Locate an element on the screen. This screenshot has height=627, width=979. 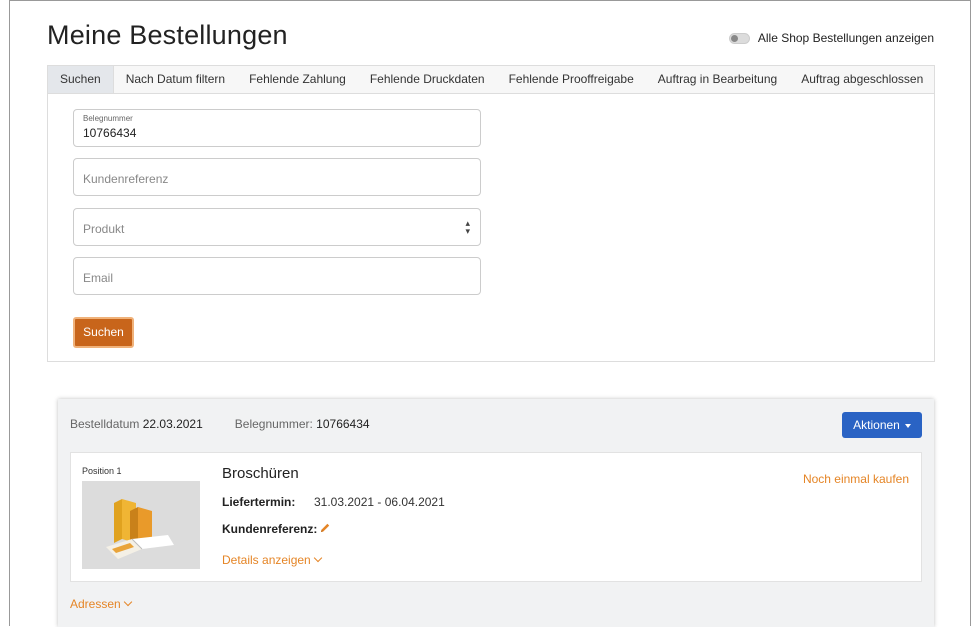
show-all-orders-toggle-row: Alle Shop Bestellungen anzeigen is located at coordinates (831, 38).